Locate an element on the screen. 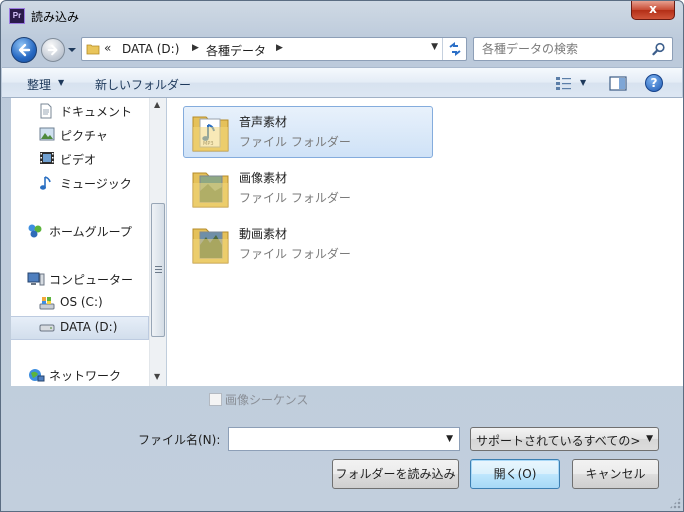 This screenshot has height=512, width=684. nav-label: ミュージック is located at coordinates (96, 184).